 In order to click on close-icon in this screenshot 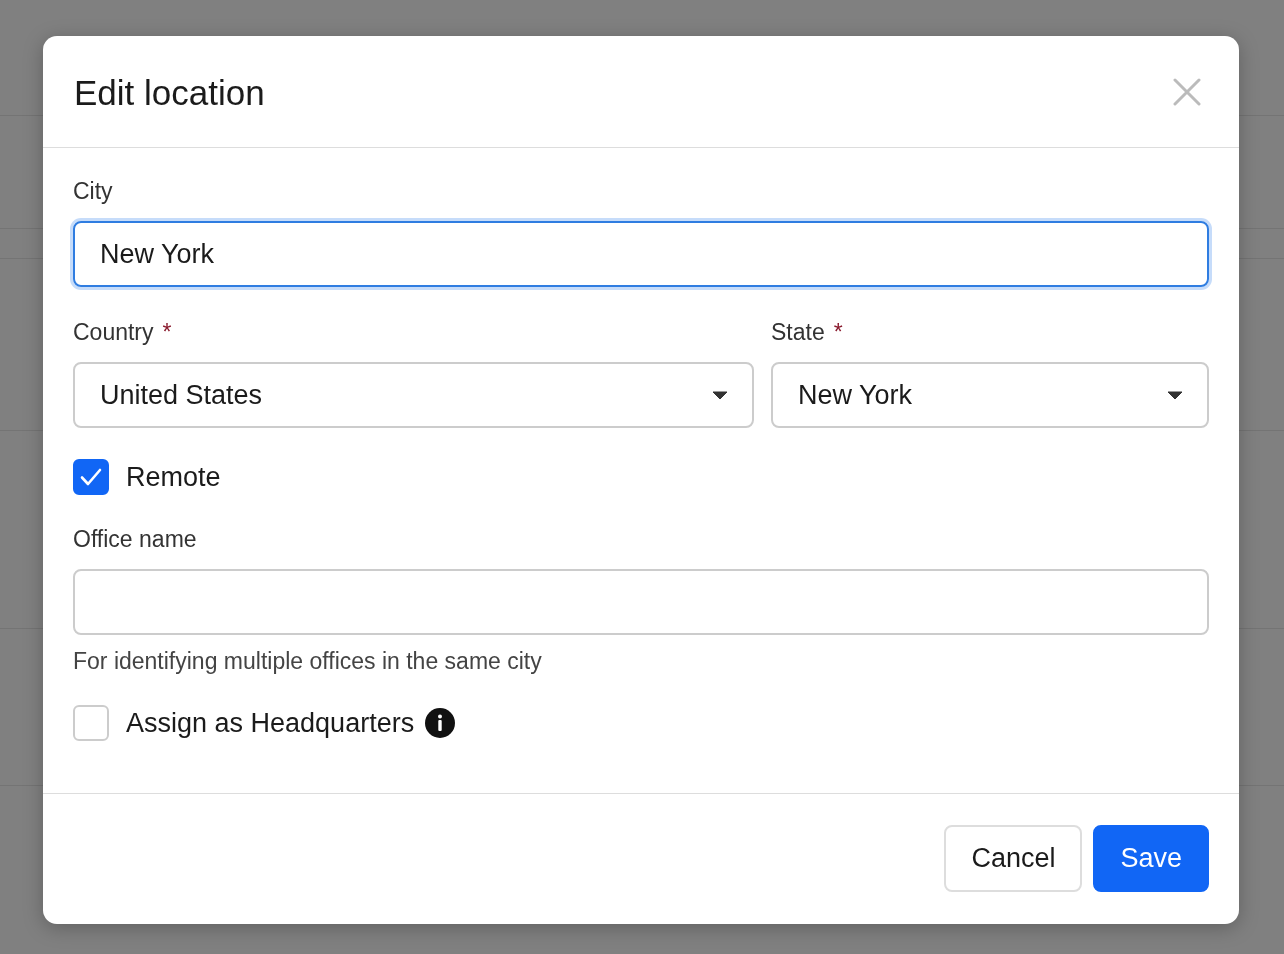, I will do `click(1187, 91)`.